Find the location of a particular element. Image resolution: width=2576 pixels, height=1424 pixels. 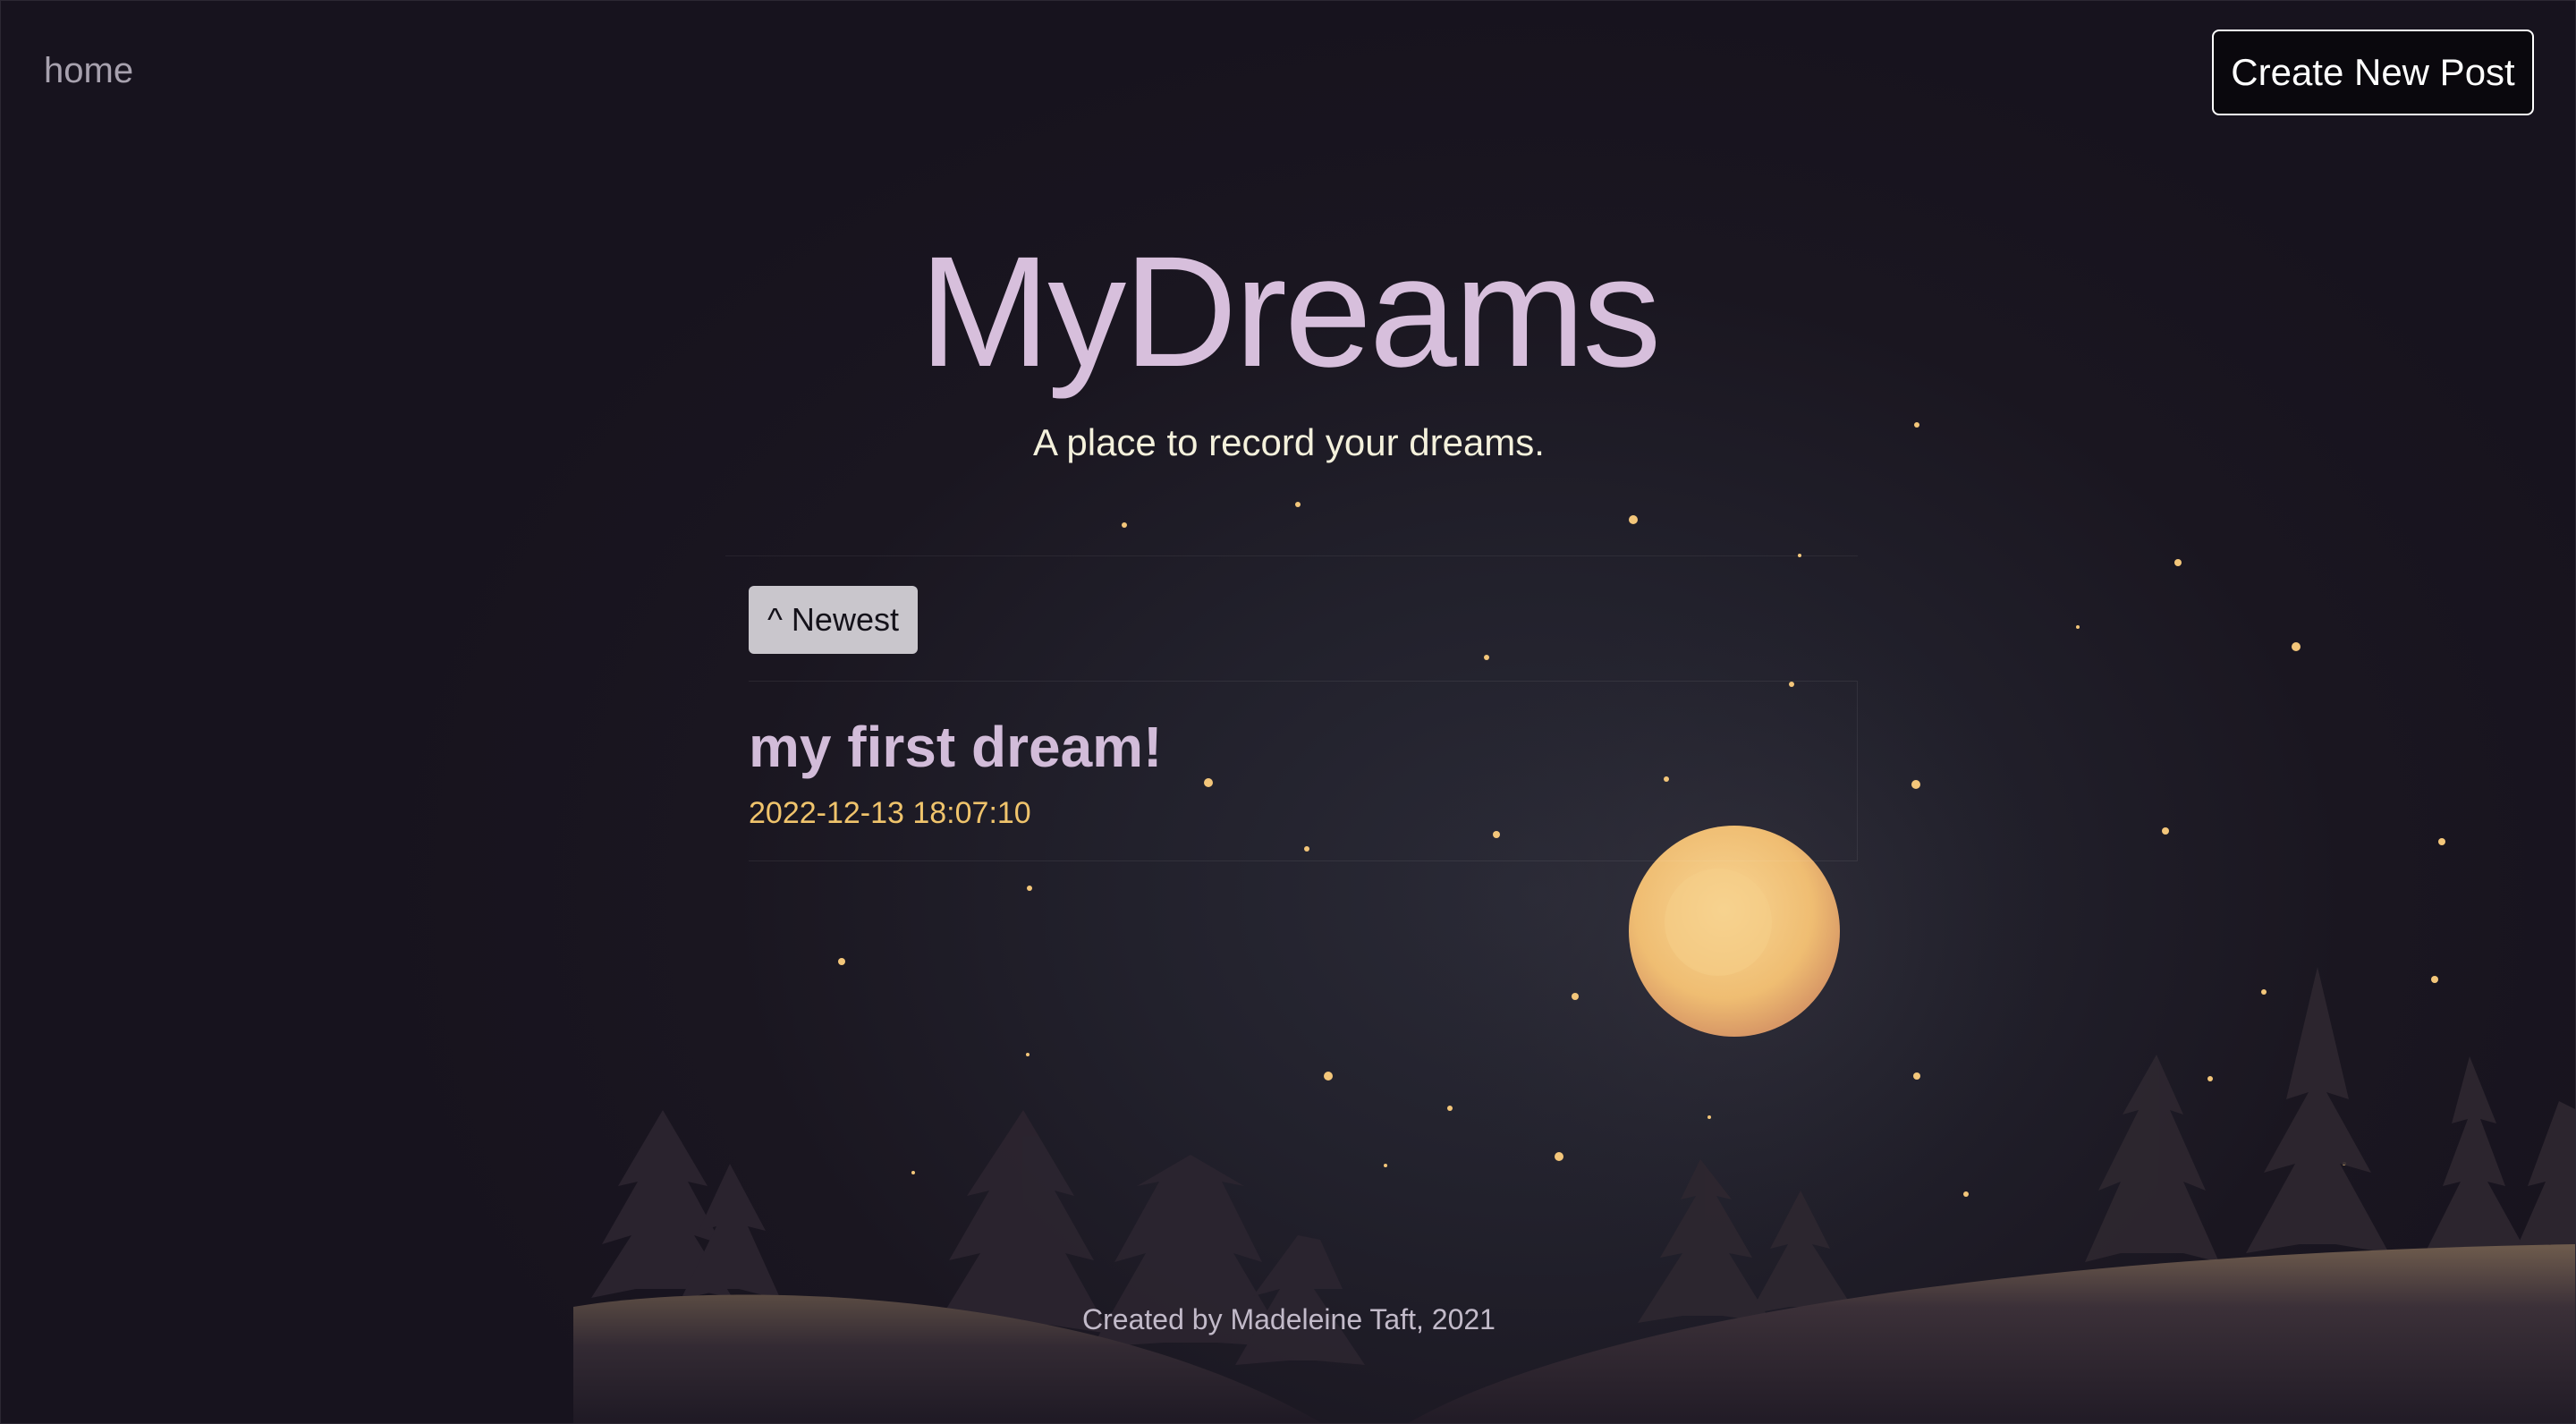

post-card: my first dream! 2022-12-13 18:07:10 is located at coordinates (1303, 771).